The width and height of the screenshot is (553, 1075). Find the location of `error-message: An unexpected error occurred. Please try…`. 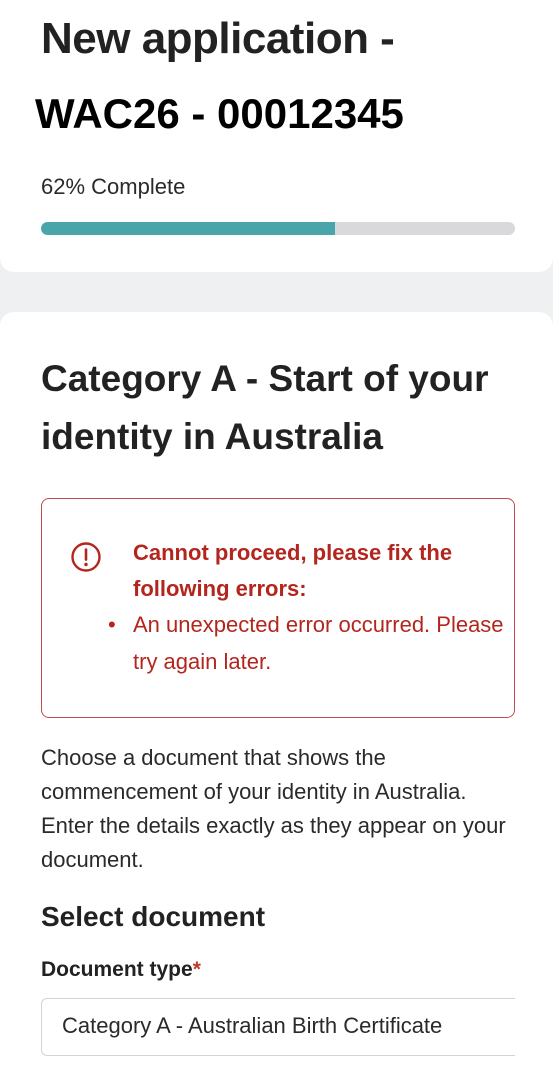

error-message: An unexpected error occurred. Please try… is located at coordinates (318, 643).